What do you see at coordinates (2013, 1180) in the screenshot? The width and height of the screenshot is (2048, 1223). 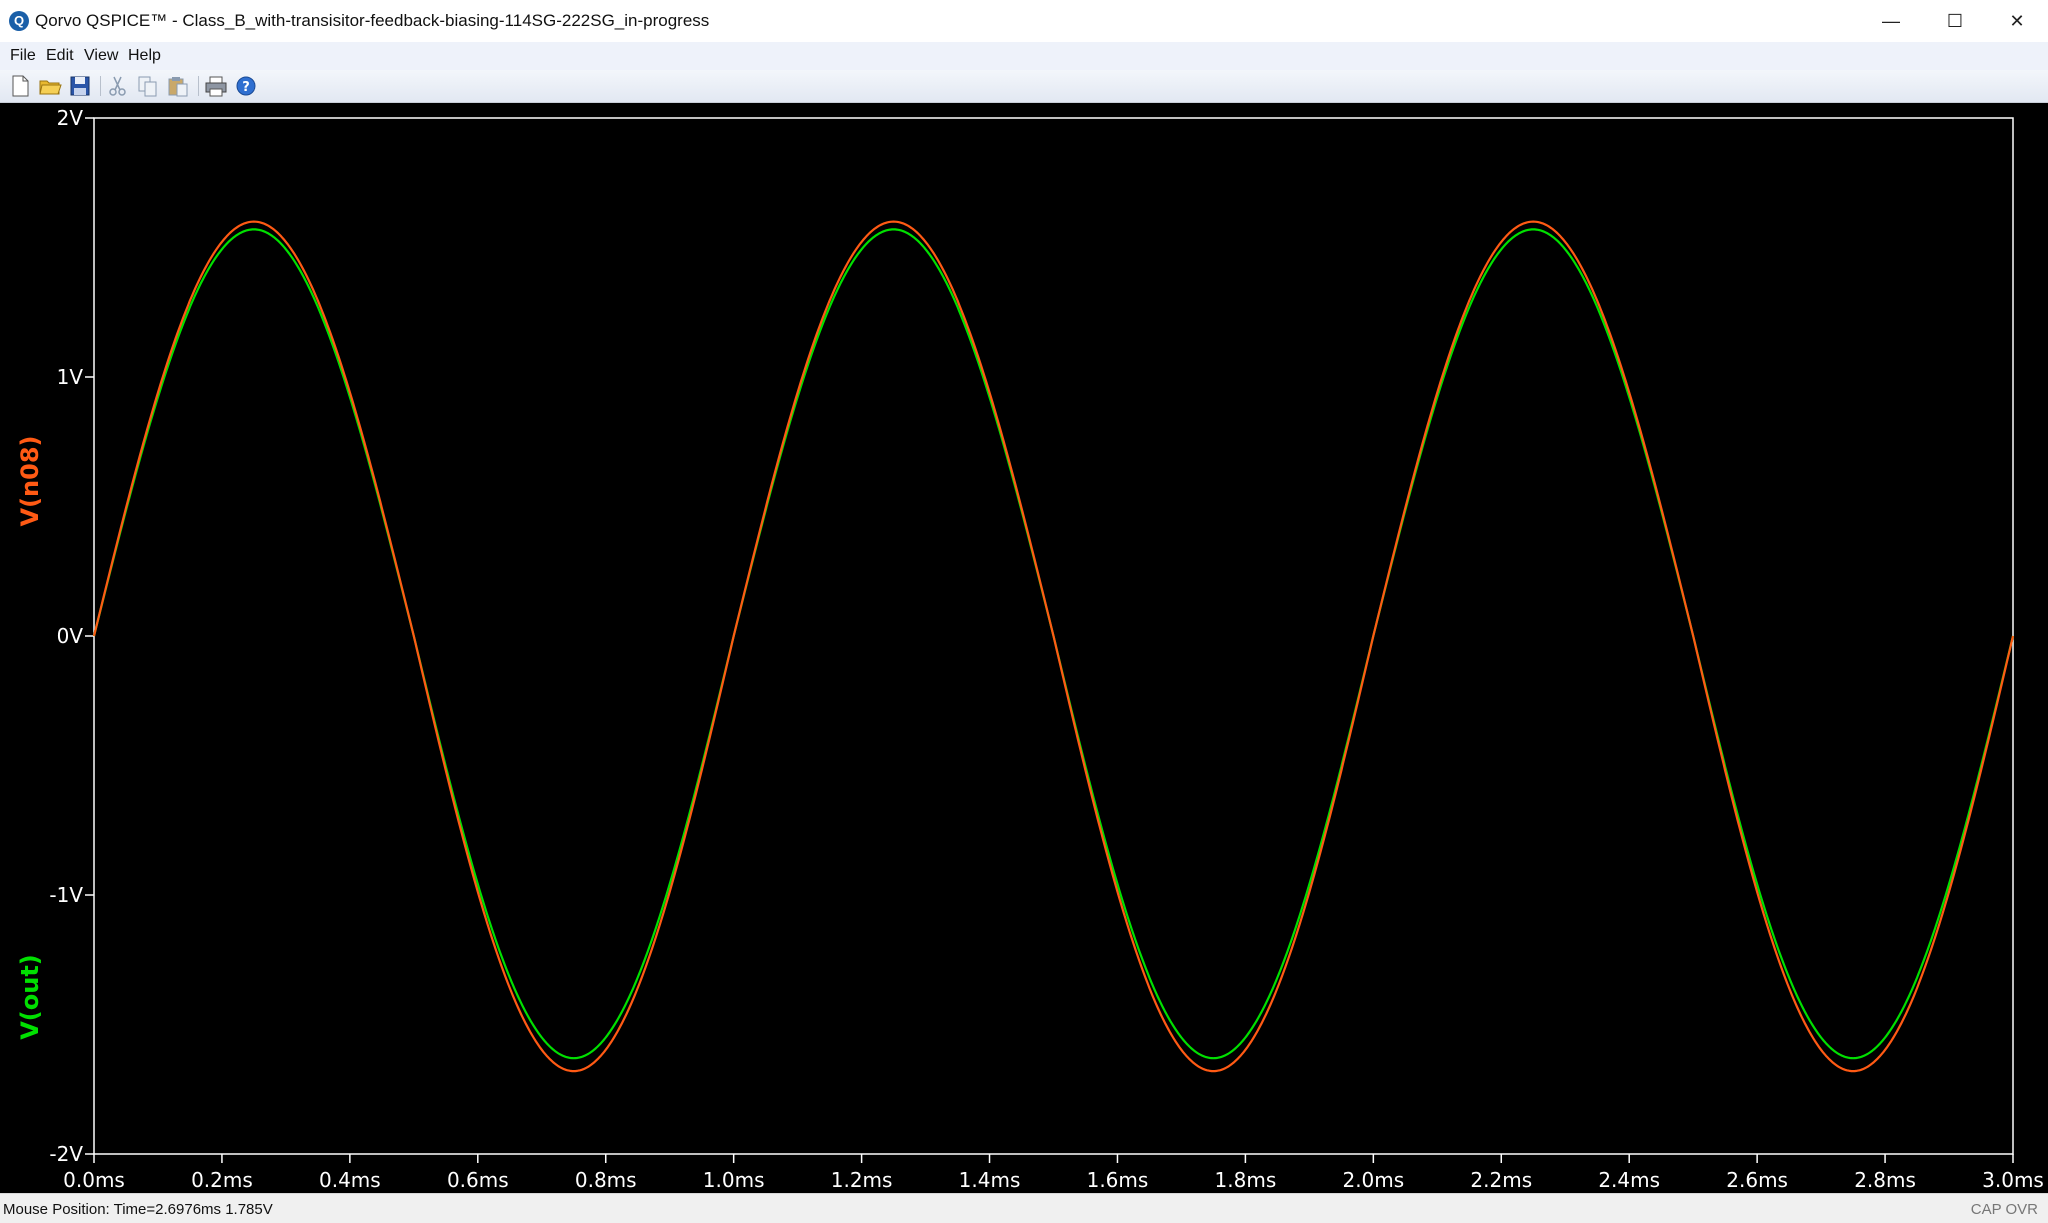 I see `x-tick-label: 3.0ms` at bounding box center [2013, 1180].